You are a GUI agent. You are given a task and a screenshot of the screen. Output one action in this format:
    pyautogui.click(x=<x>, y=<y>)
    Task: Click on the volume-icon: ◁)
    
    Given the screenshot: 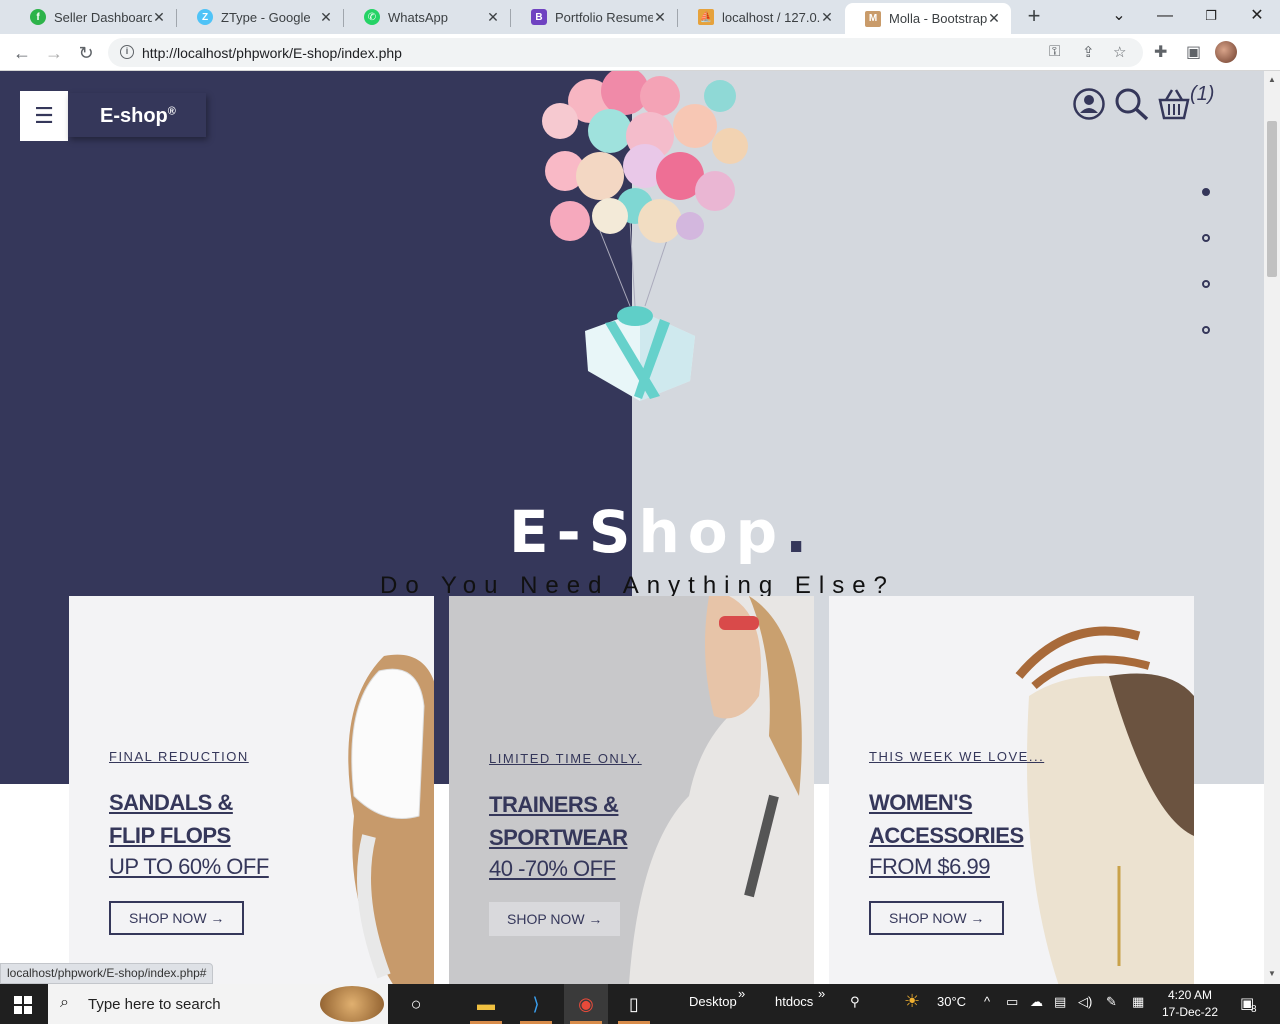 What is the action you would take?
    pyautogui.click(x=1085, y=1002)
    